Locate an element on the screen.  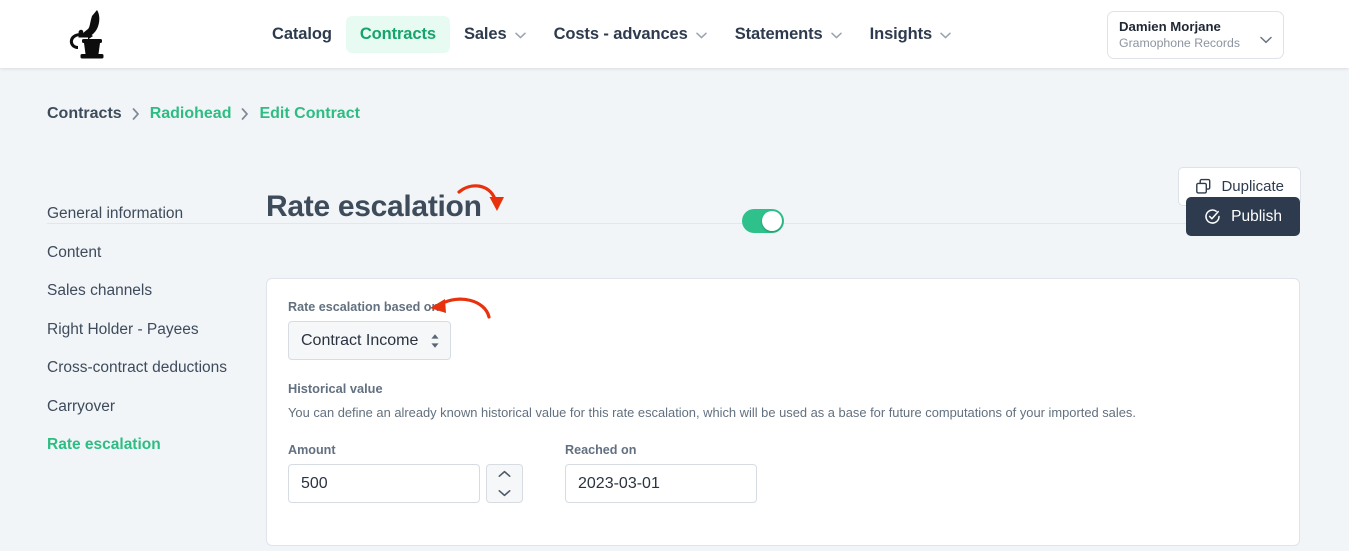
check-circle-icon is located at coordinates (1212, 216).